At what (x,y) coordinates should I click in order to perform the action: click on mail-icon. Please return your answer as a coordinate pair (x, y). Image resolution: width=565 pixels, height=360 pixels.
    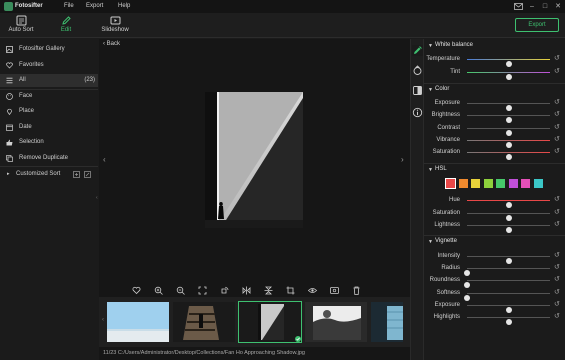
    Looking at the image, I should click on (518, 6).